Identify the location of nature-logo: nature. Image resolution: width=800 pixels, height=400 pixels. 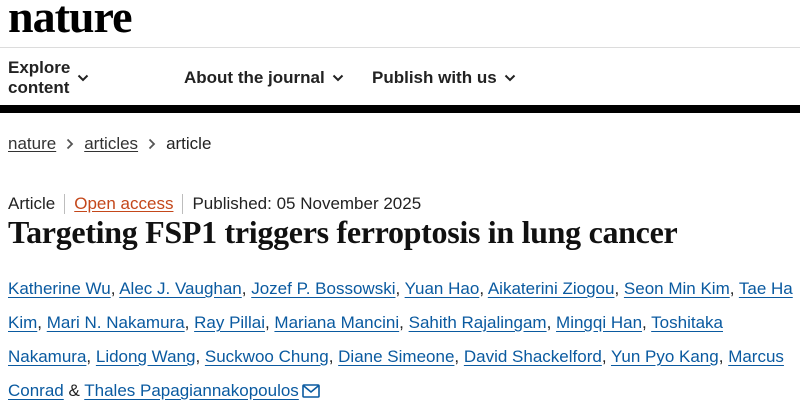
(70, 20).